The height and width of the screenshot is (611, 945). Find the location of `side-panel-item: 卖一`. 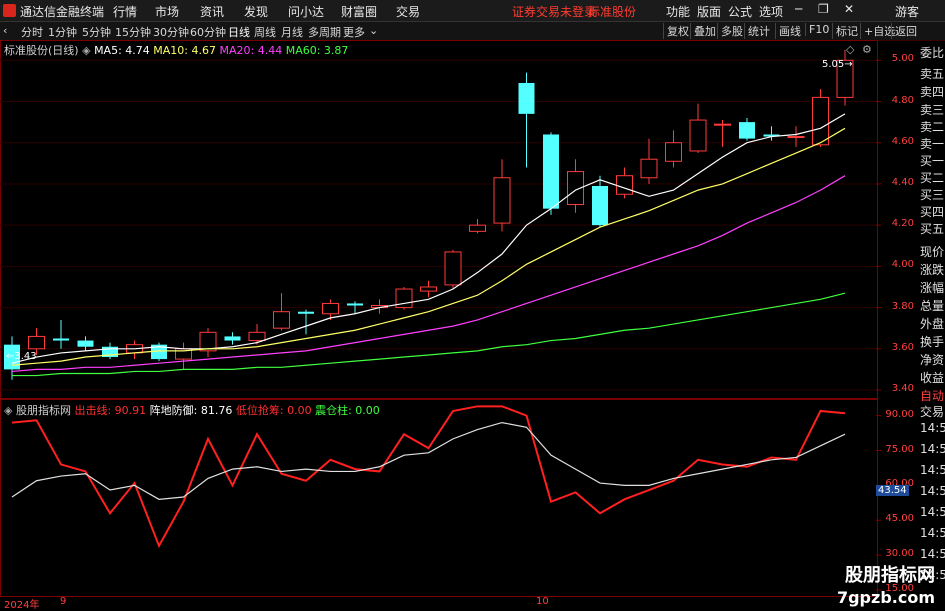

side-panel-item: 卖一 is located at coordinates (932, 143).